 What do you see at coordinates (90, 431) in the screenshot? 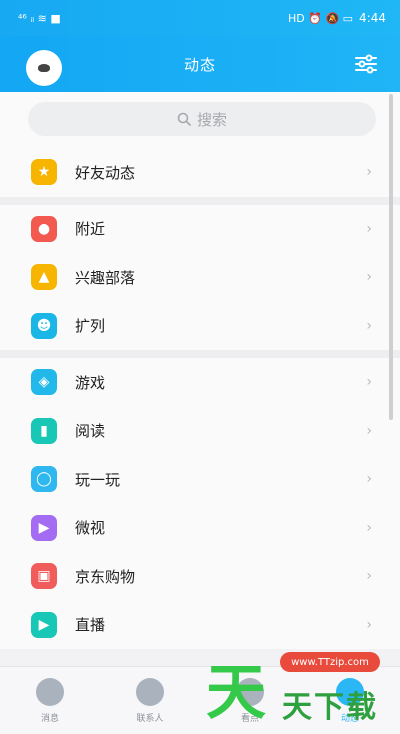
I see `menu-item-label: 阅读` at bounding box center [90, 431].